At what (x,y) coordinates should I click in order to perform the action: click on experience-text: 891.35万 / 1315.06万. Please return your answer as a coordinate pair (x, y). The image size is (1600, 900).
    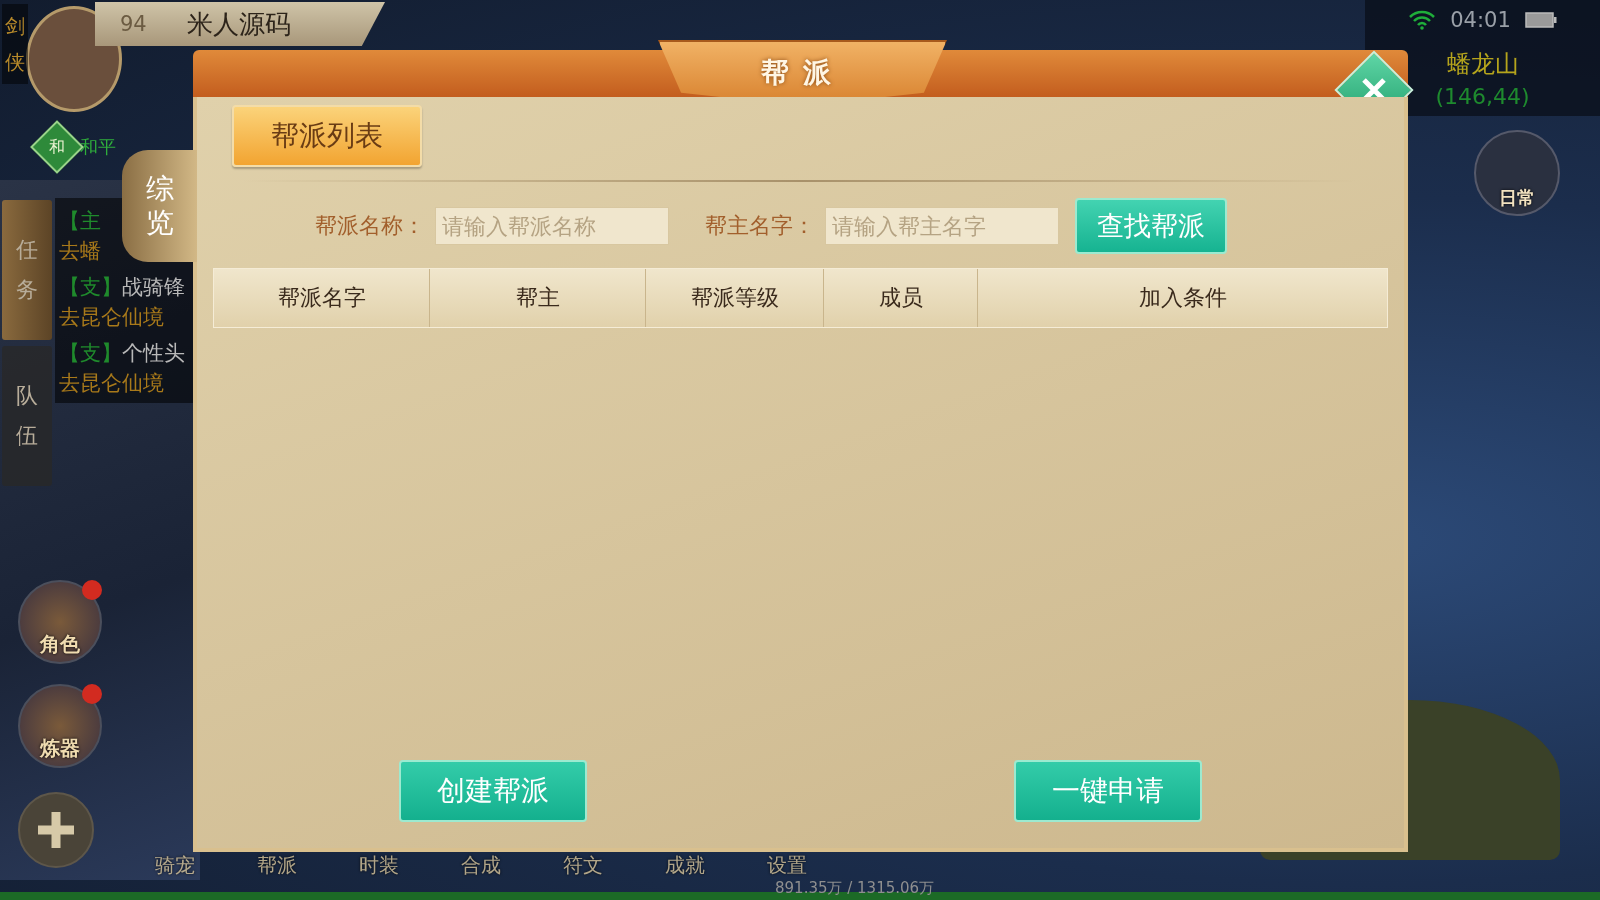
    Looking at the image, I should click on (855, 888).